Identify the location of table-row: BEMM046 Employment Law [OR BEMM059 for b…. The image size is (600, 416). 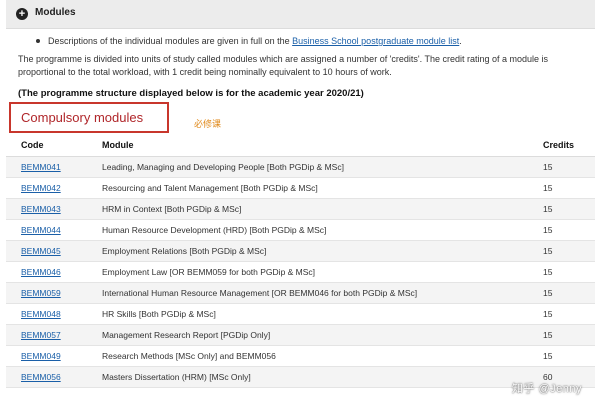
(300, 272).